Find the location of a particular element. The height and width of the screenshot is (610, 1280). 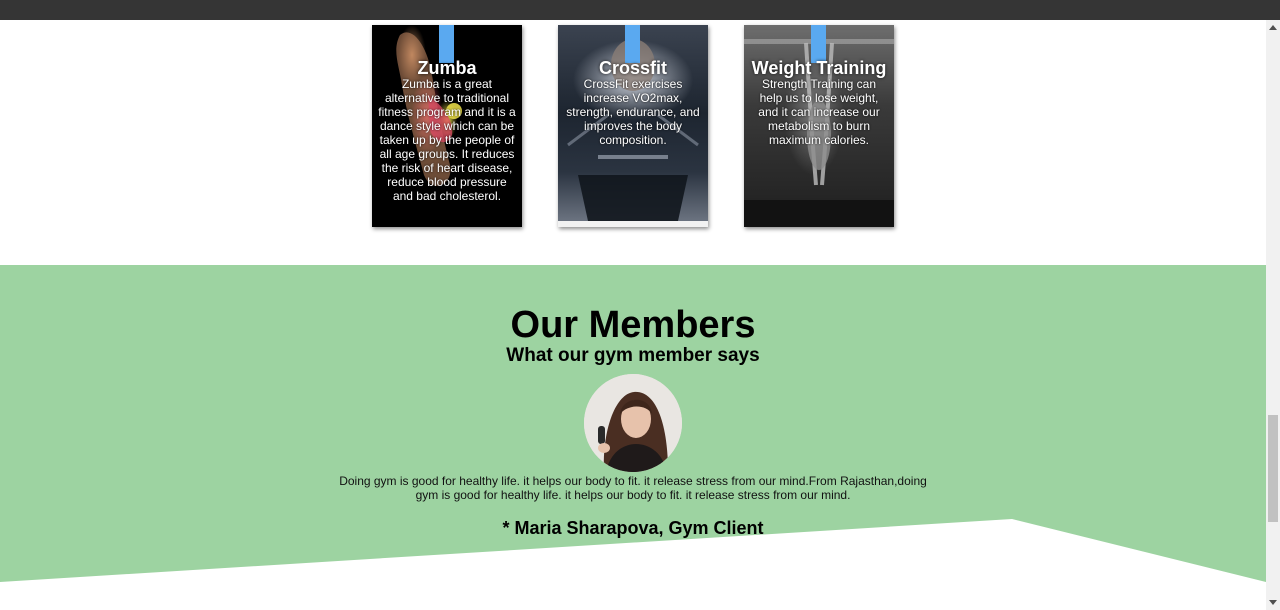

vertical-scrollbar is located at coordinates (1273, 315).